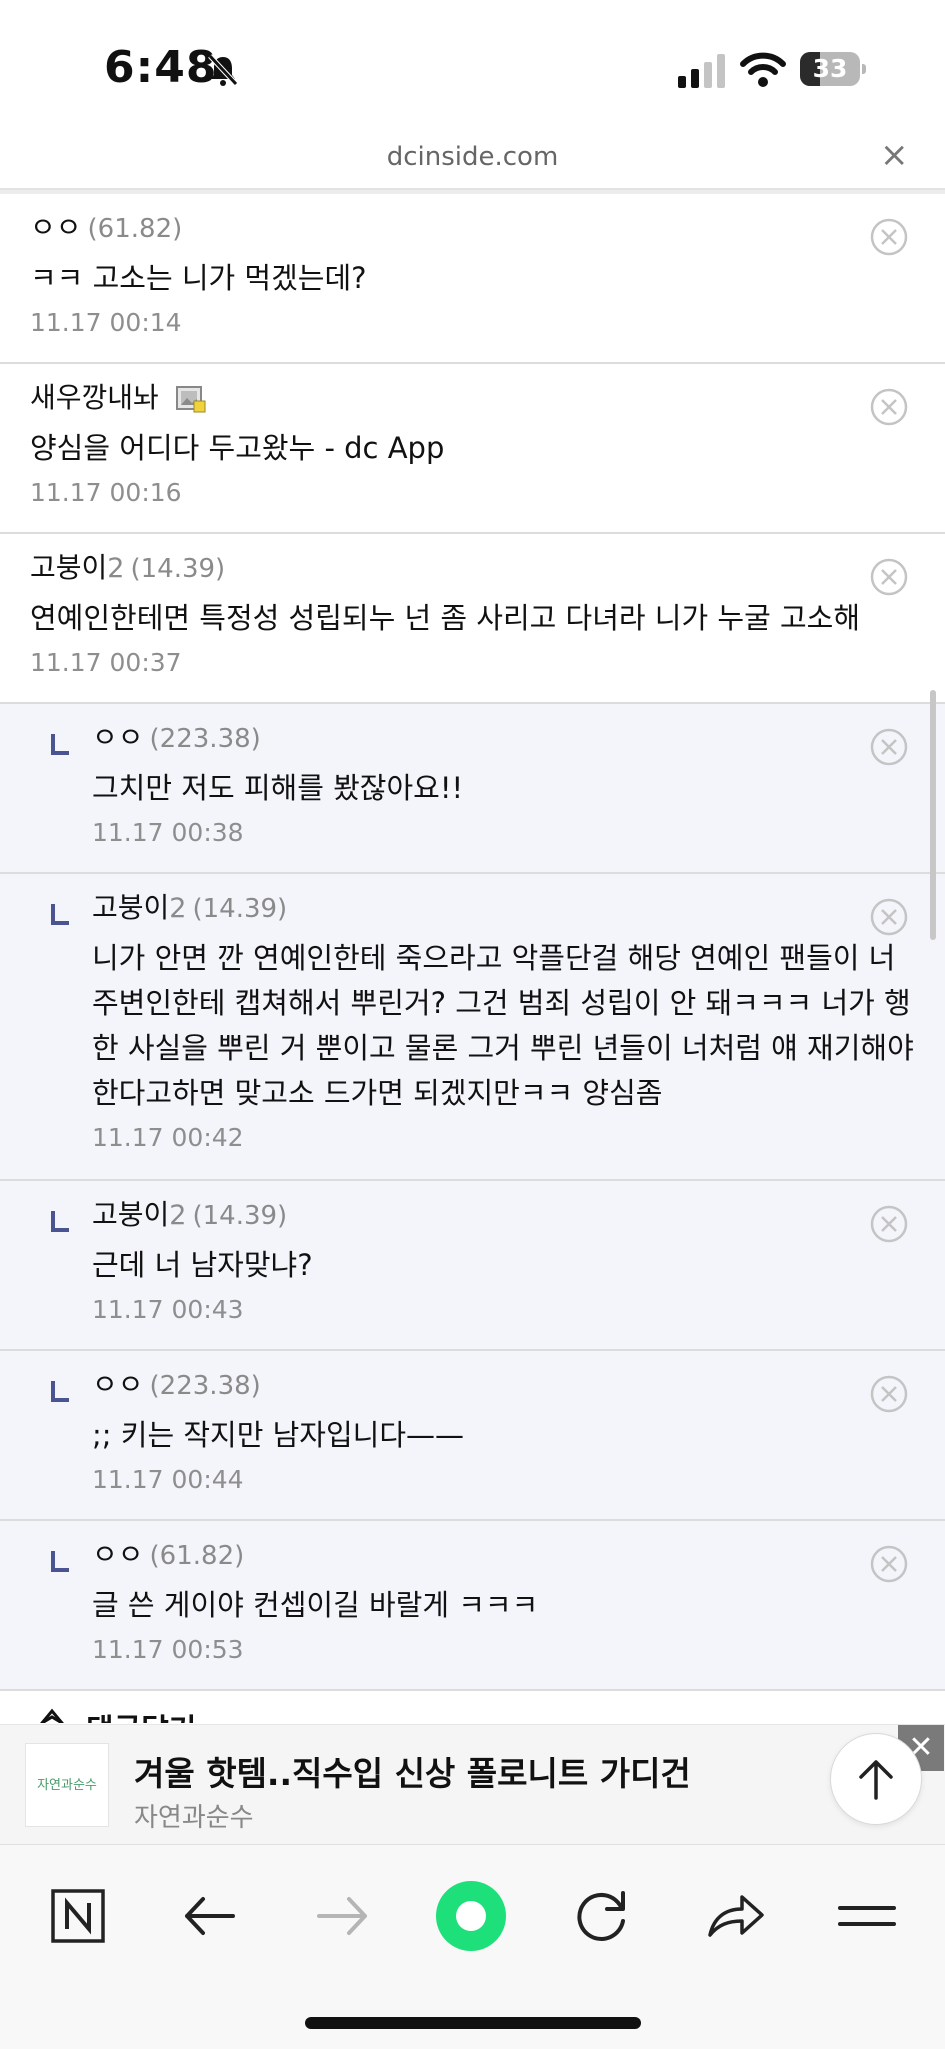  What do you see at coordinates (412, 1771) in the screenshot?
I see `ad-title: 겨울 핫템..직수입 신상 폴로니트 가디건` at bounding box center [412, 1771].